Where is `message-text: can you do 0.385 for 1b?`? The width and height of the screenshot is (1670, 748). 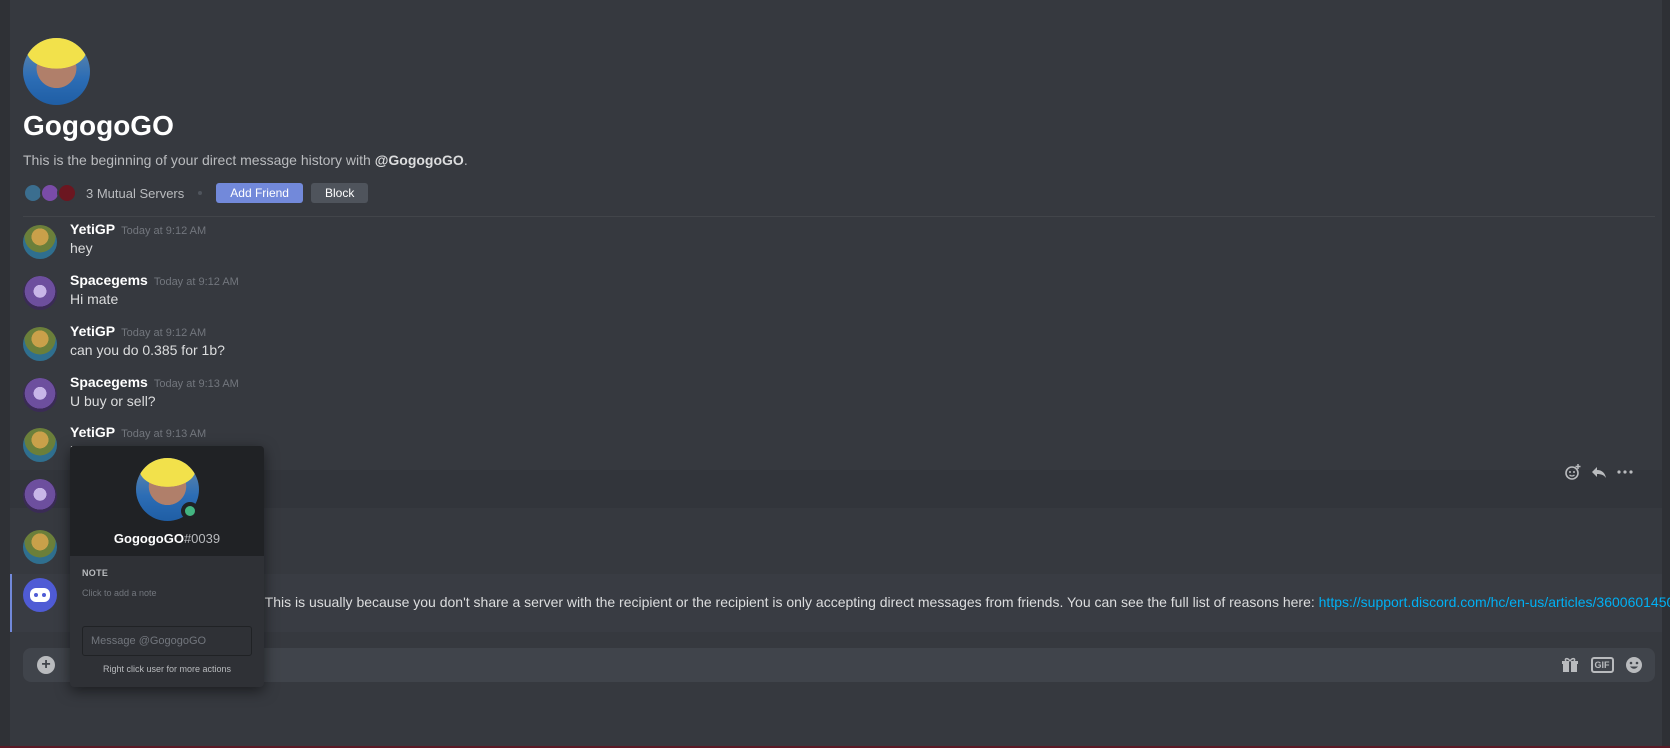
message-text: can you do 0.385 for 1b? is located at coordinates (147, 350).